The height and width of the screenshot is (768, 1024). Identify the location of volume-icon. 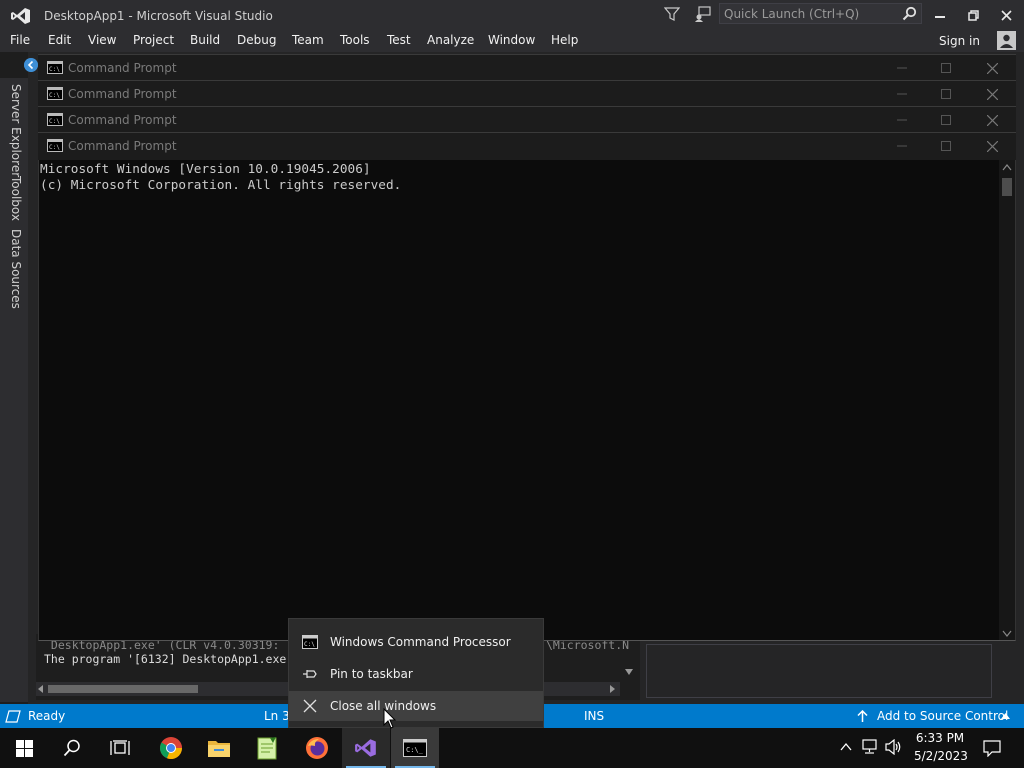
(894, 747).